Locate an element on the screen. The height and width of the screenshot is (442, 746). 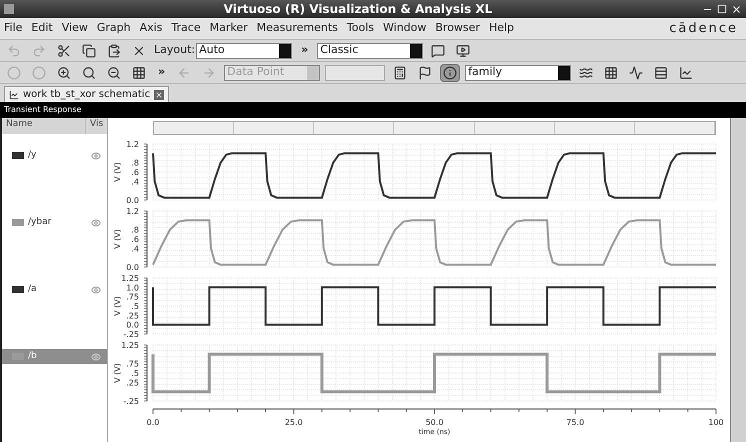
signal-name: /a is located at coordinates (33, 289).